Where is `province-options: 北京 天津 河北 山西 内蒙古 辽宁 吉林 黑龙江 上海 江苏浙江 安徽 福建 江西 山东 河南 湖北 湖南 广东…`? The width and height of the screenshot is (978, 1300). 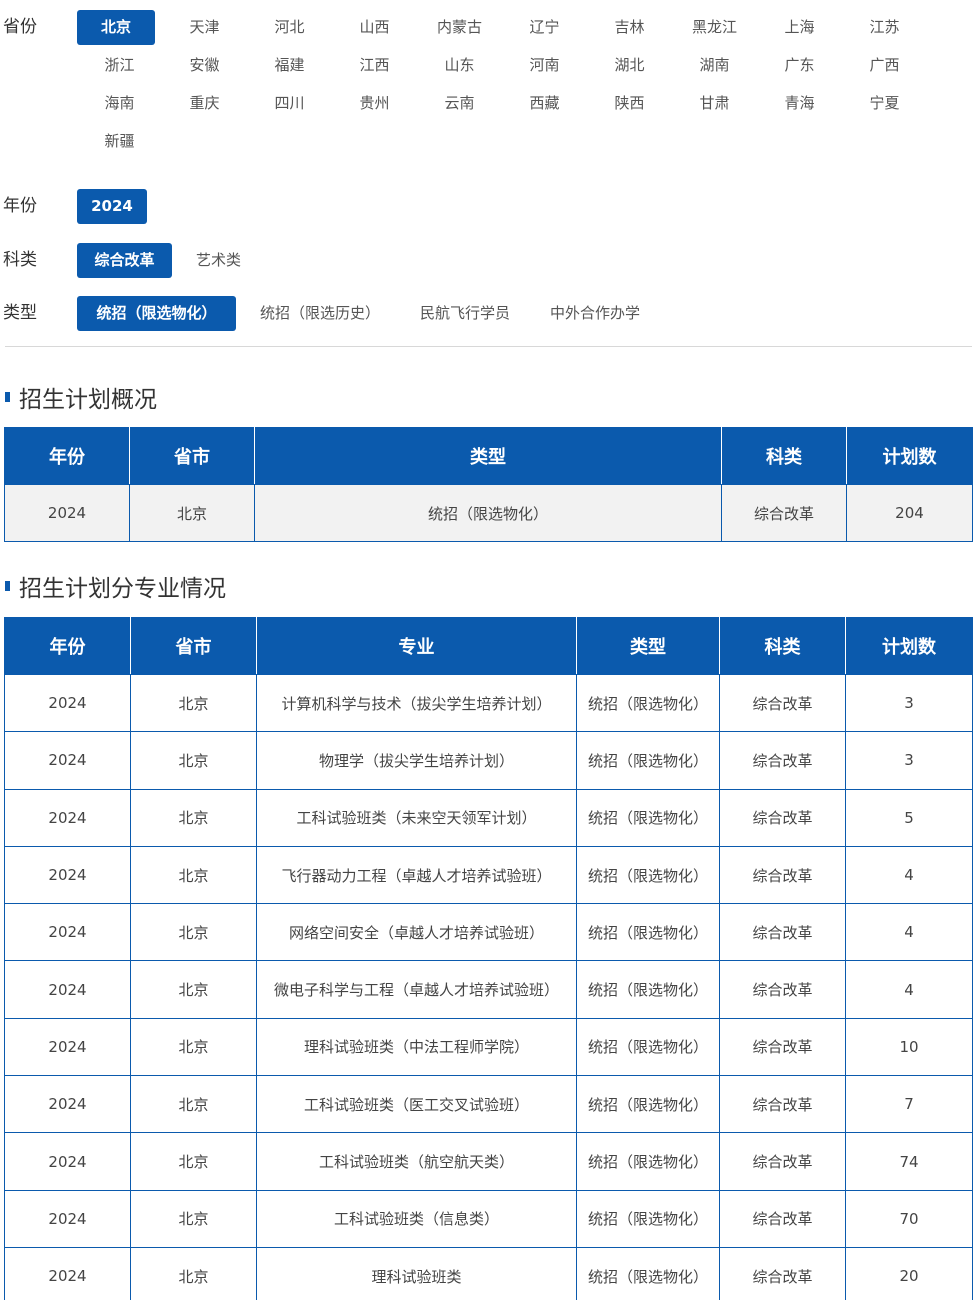 province-options: 北京 天津 河北 山西 内蒙古 辽宁 吉林 黑龙江 上海 江苏浙江 安徽 福建 江西 山东 河南 湖北 湖南 广东… is located at coordinates (527, 86).